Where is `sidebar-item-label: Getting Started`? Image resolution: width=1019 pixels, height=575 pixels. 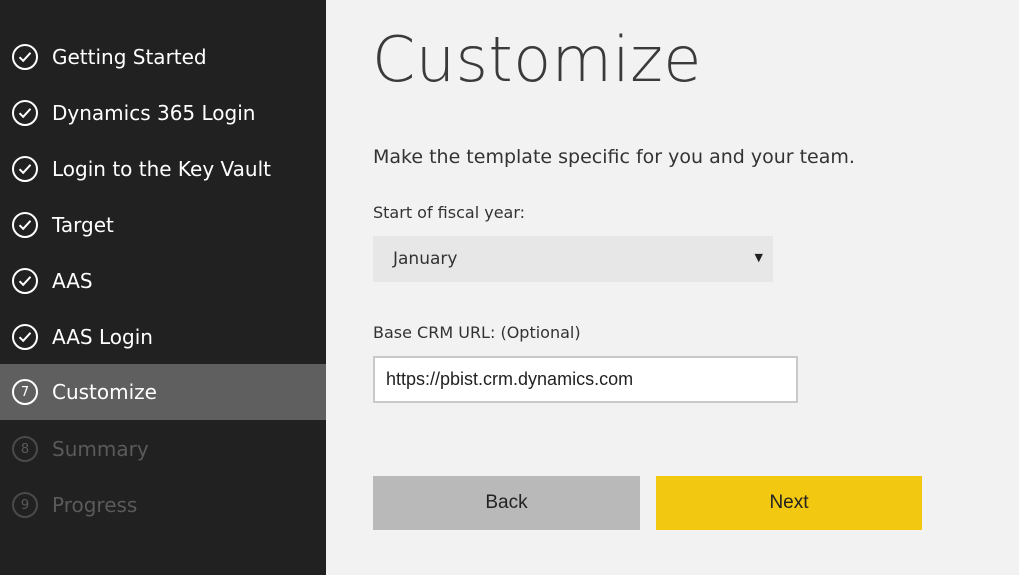
sidebar-item-label: Getting Started is located at coordinates (129, 57).